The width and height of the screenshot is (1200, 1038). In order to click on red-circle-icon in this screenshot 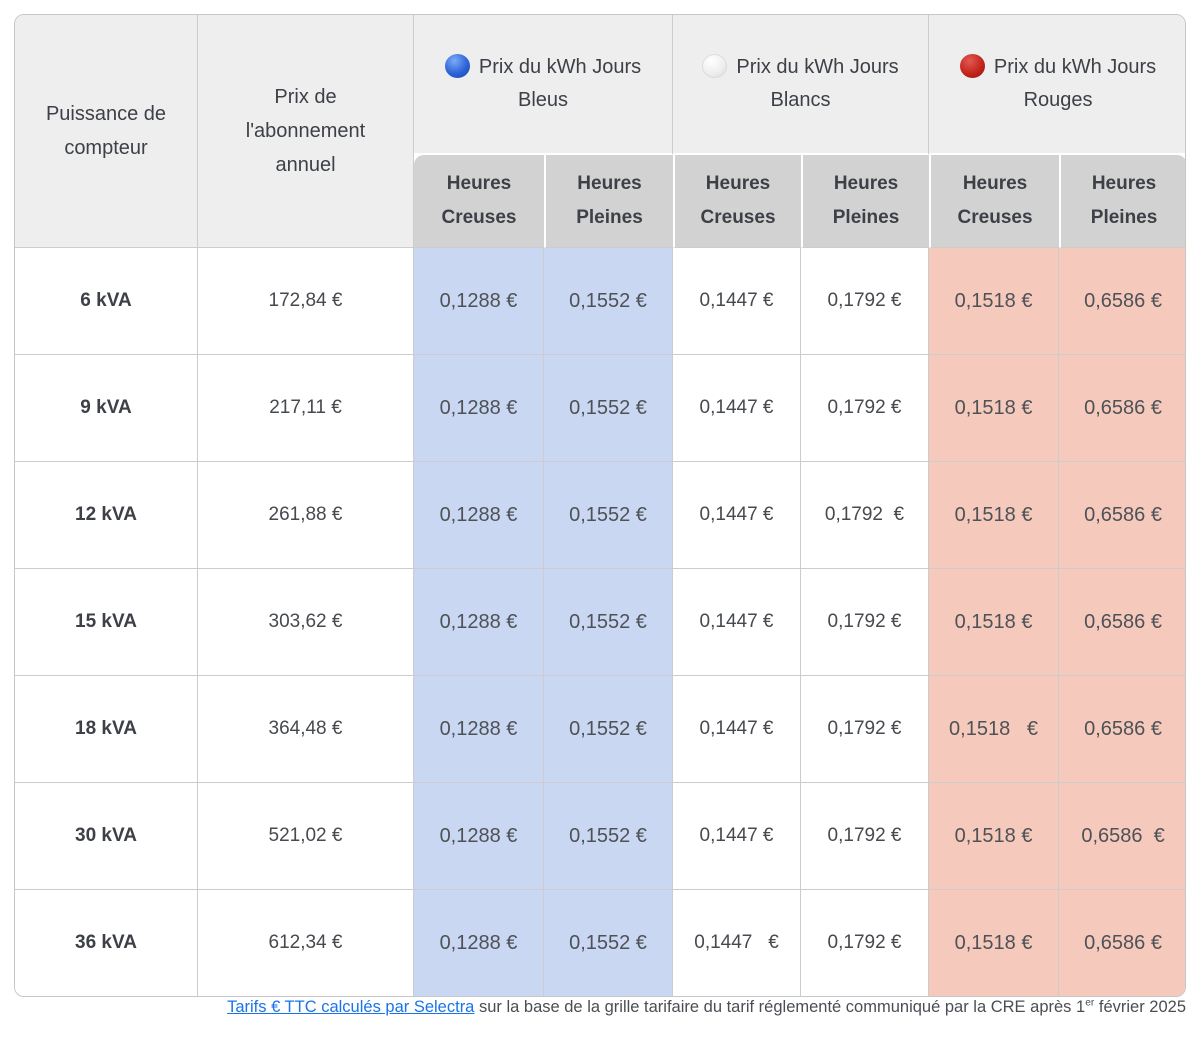, I will do `click(972, 66)`.